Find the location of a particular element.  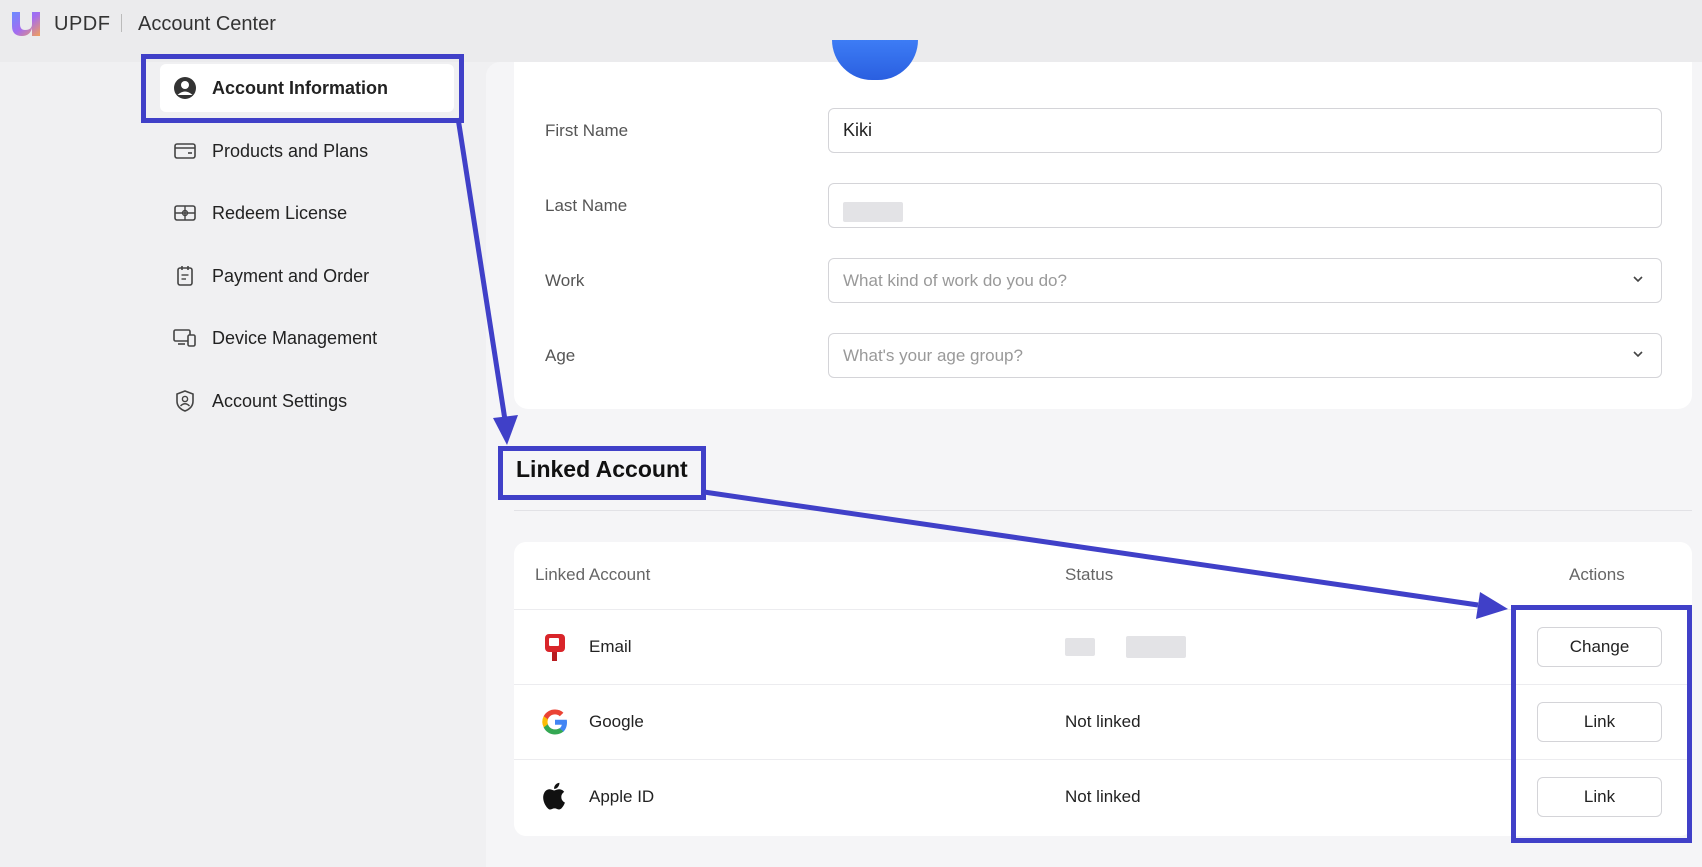

sidebar-item-account-settings: Account Settings is located at coordinates (307, 401).